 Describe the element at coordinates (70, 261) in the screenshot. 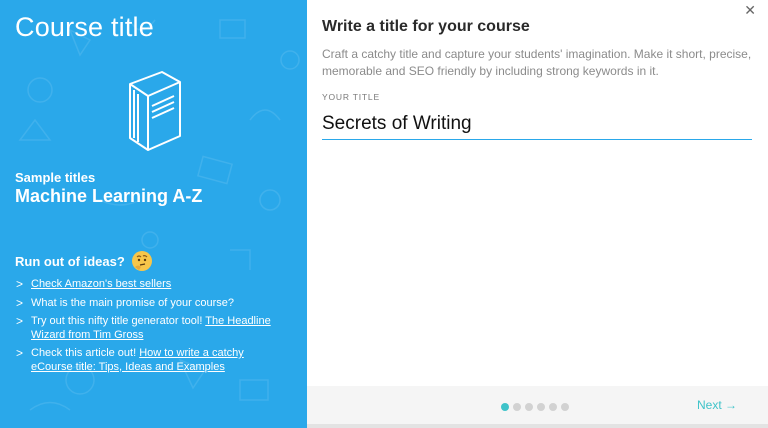

I see `ideas-heading-text: Run out of ideas?` at that location.